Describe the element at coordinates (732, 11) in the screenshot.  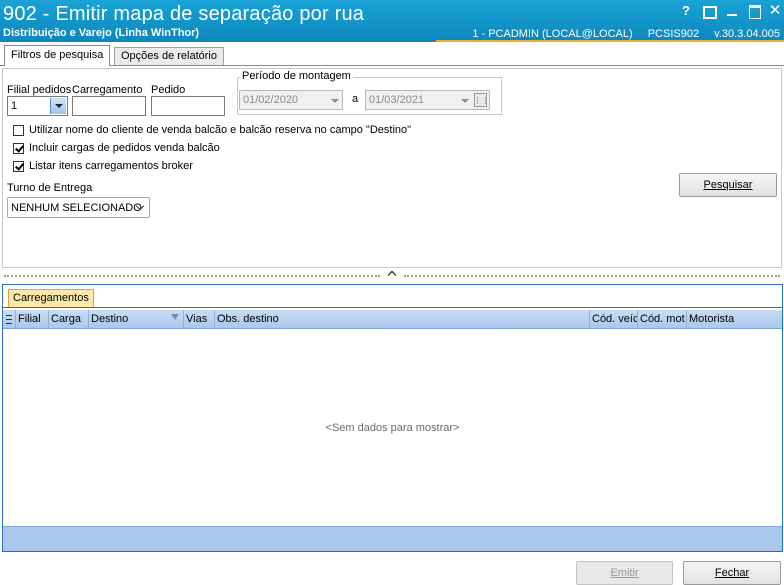
I see `minimize-icon` at that location.